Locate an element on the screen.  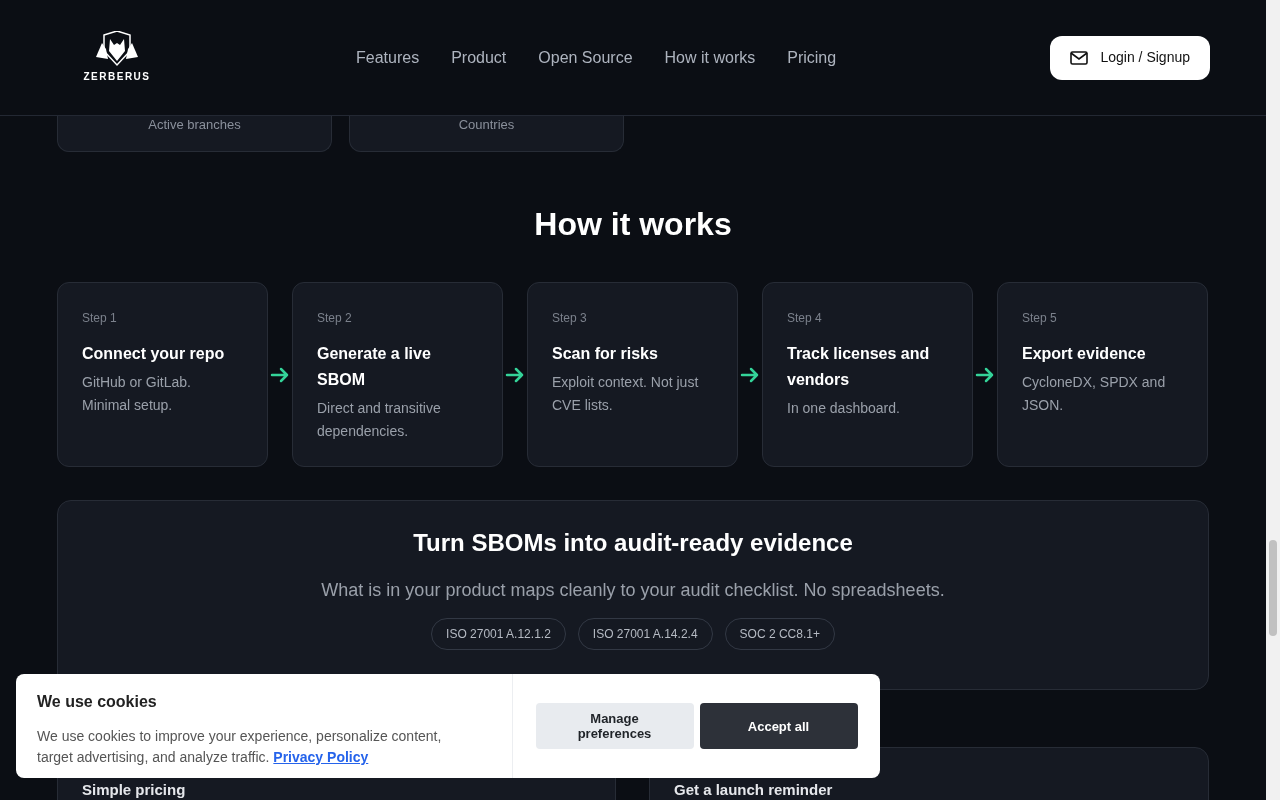
login-button: Login / Signup is located at coordinates (1130, 57).